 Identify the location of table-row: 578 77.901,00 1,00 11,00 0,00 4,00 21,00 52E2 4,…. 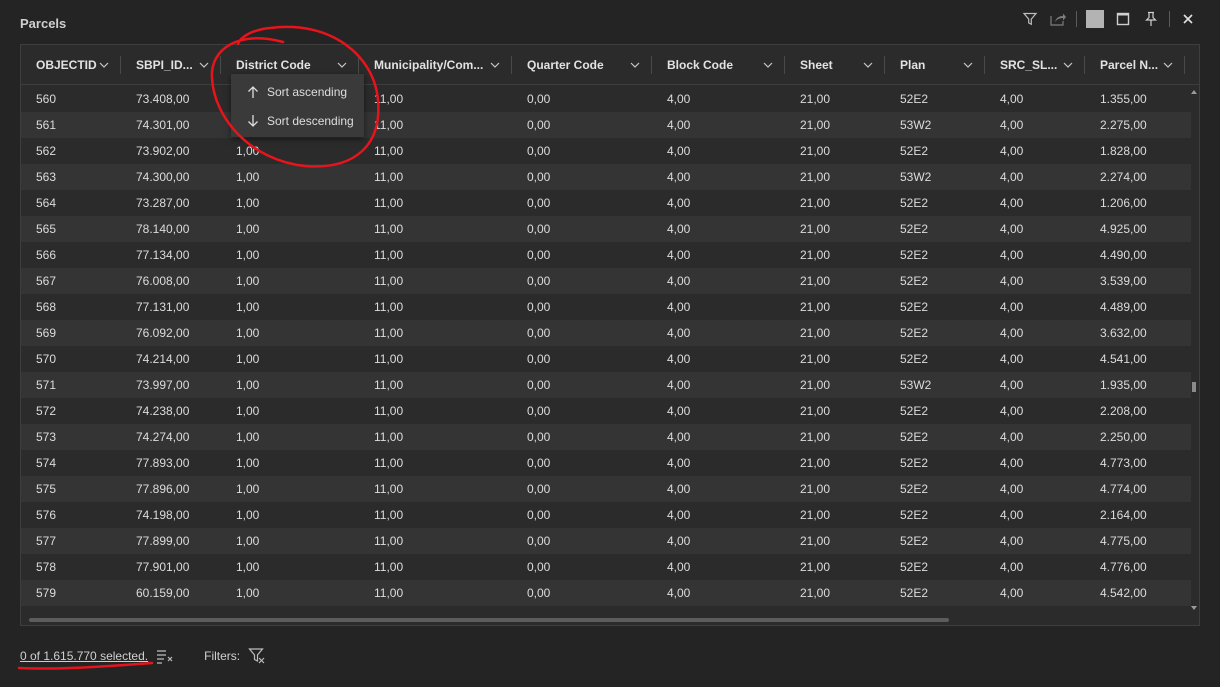
(606, 567).